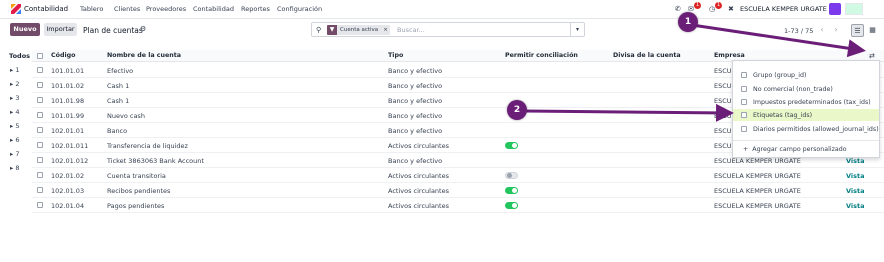 The image size is (884, 262). I want to click on optional-column-tag-ids: Etiquetas (tag_ids), so click(806, 115).